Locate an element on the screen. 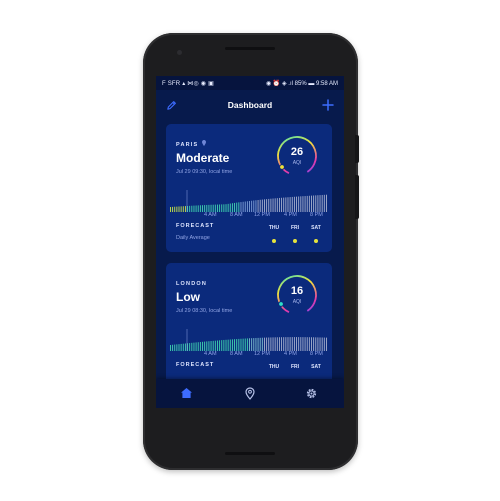  nav-settings is located at coordinates (311, 393).